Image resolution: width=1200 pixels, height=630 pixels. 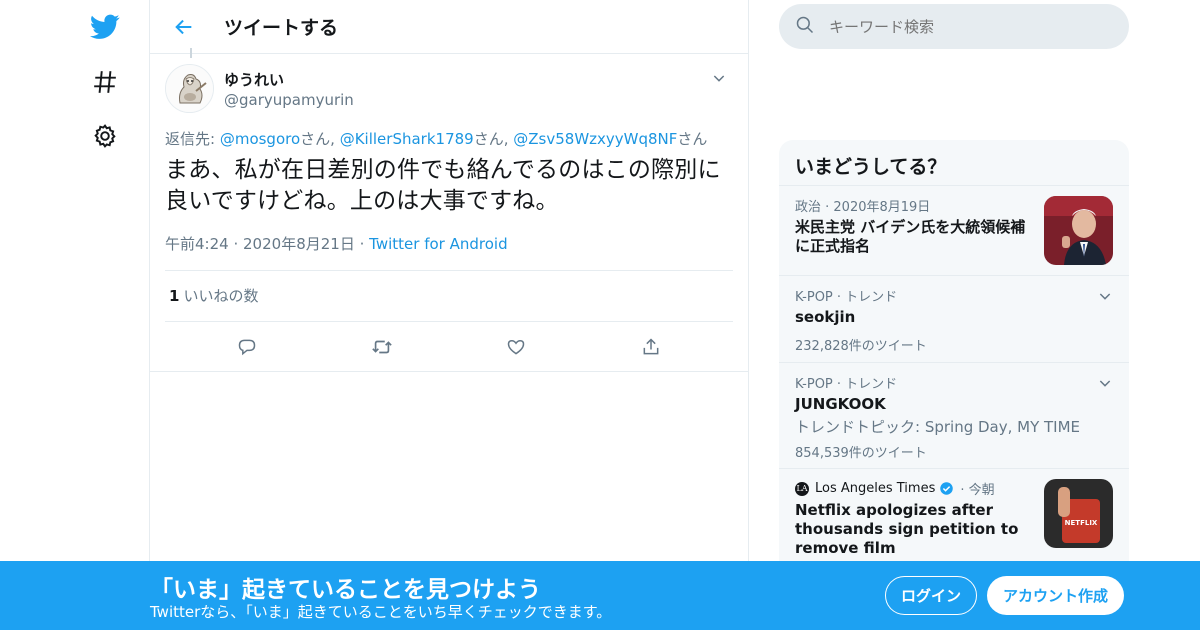 I want to click on page-header: ツイートする, so click(x=449, y=27).